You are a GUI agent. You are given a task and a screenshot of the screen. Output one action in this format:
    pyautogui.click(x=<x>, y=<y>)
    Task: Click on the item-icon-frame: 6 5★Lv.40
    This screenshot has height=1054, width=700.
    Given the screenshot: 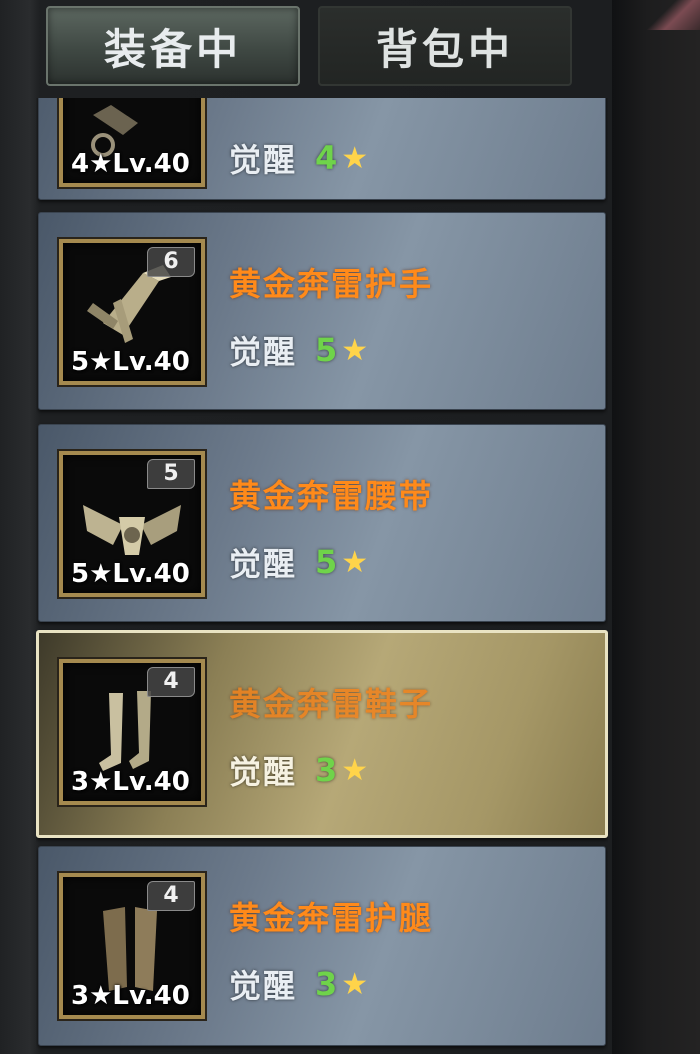 What is the action you would take?
    pyautogui.click(x=132, y=312)
    